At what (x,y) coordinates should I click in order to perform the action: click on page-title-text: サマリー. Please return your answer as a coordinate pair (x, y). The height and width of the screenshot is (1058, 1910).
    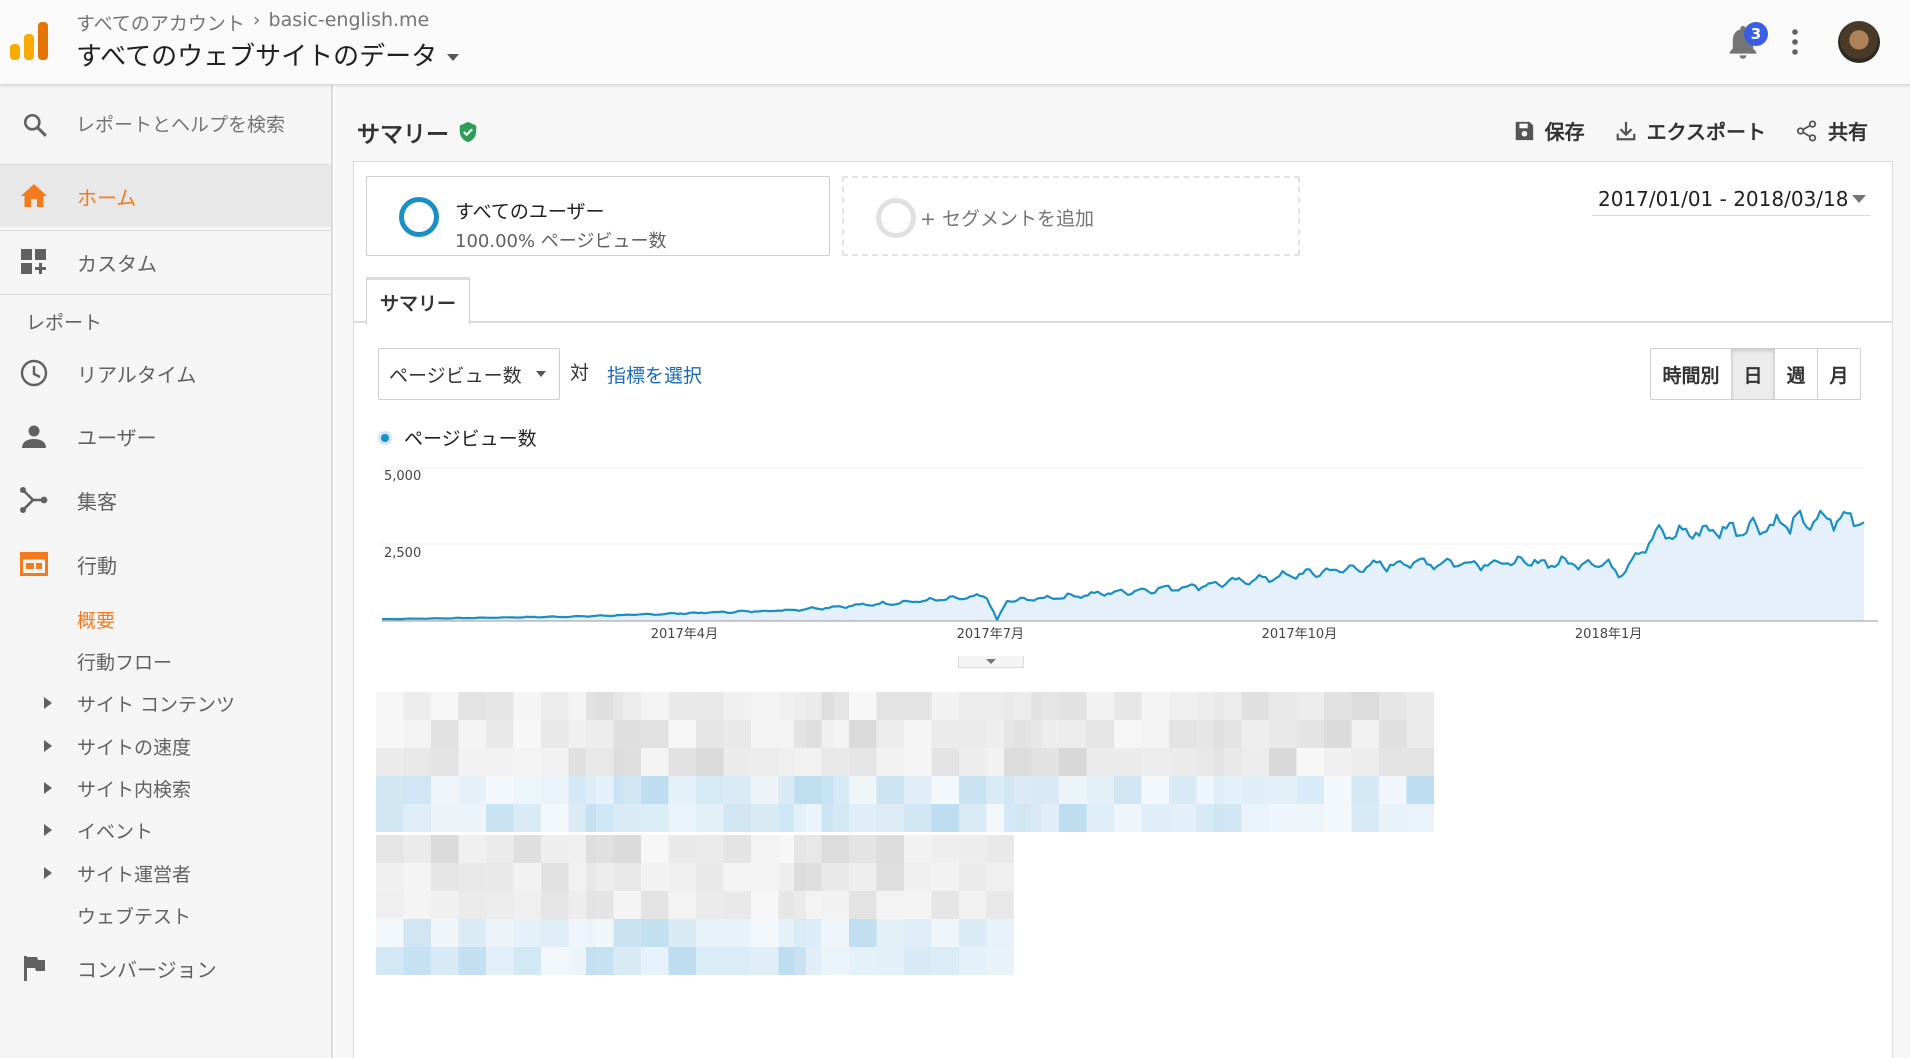
    Looking at the image, I should click on (403, 135).